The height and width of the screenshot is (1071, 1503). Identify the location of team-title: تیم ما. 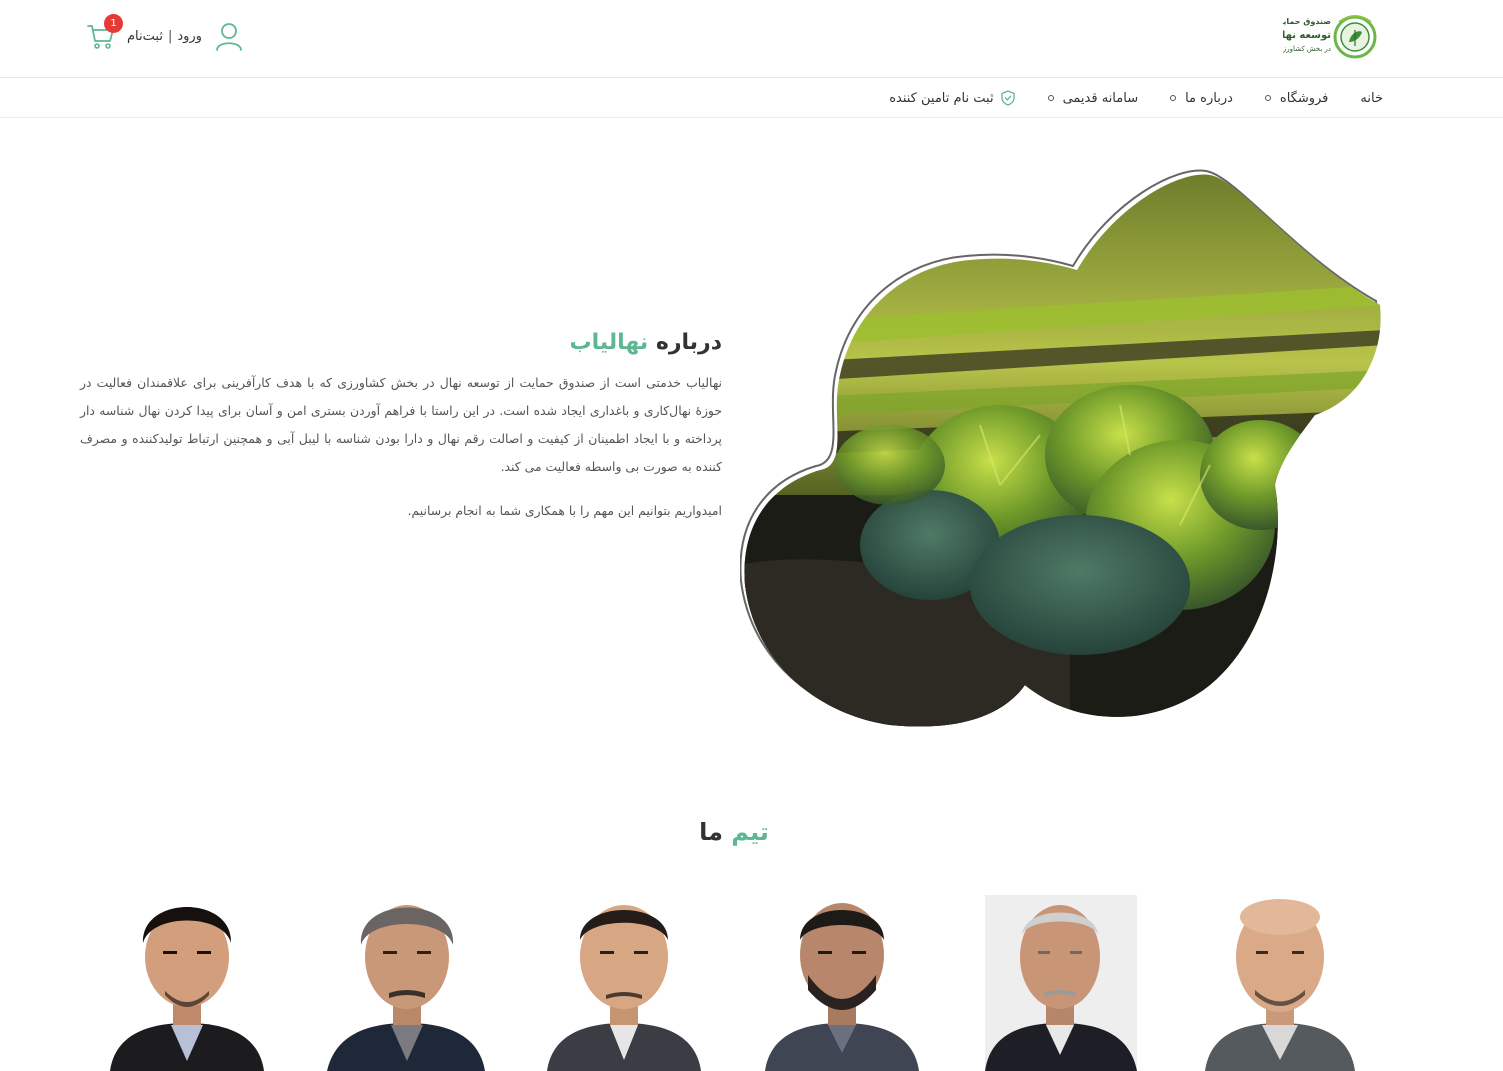
(734, 832).